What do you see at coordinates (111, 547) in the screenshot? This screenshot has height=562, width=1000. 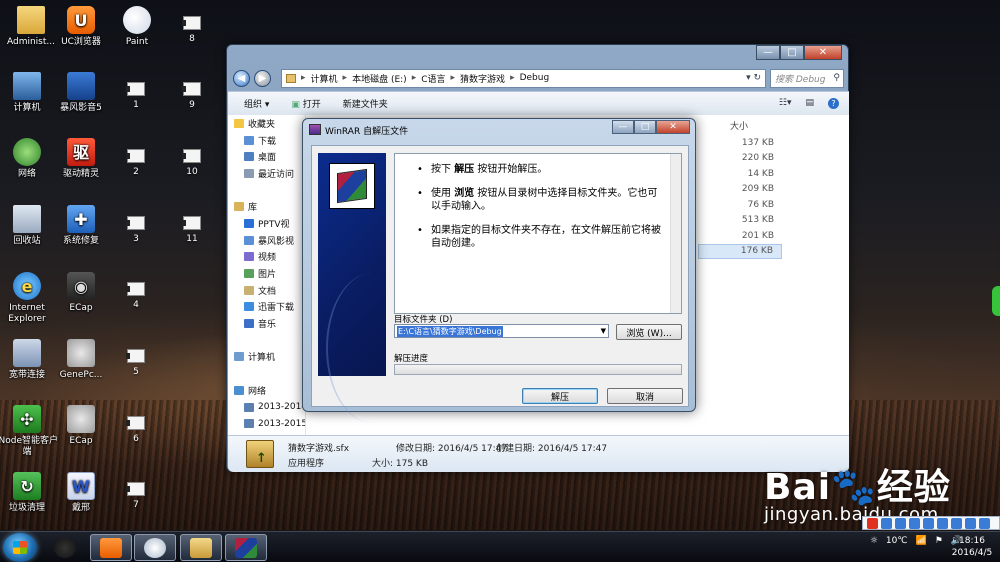 I see `taskbar-uc-browser` at bounding box center [111, 547].